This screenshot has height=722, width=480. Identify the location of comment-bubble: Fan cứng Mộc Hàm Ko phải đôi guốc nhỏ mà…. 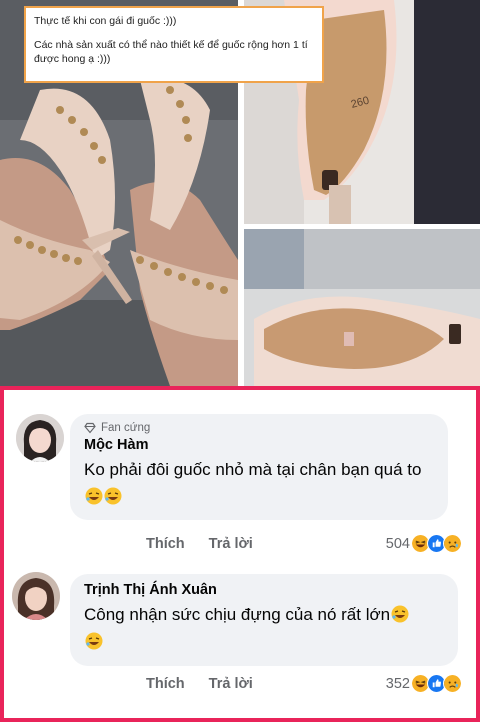
(259, 467).